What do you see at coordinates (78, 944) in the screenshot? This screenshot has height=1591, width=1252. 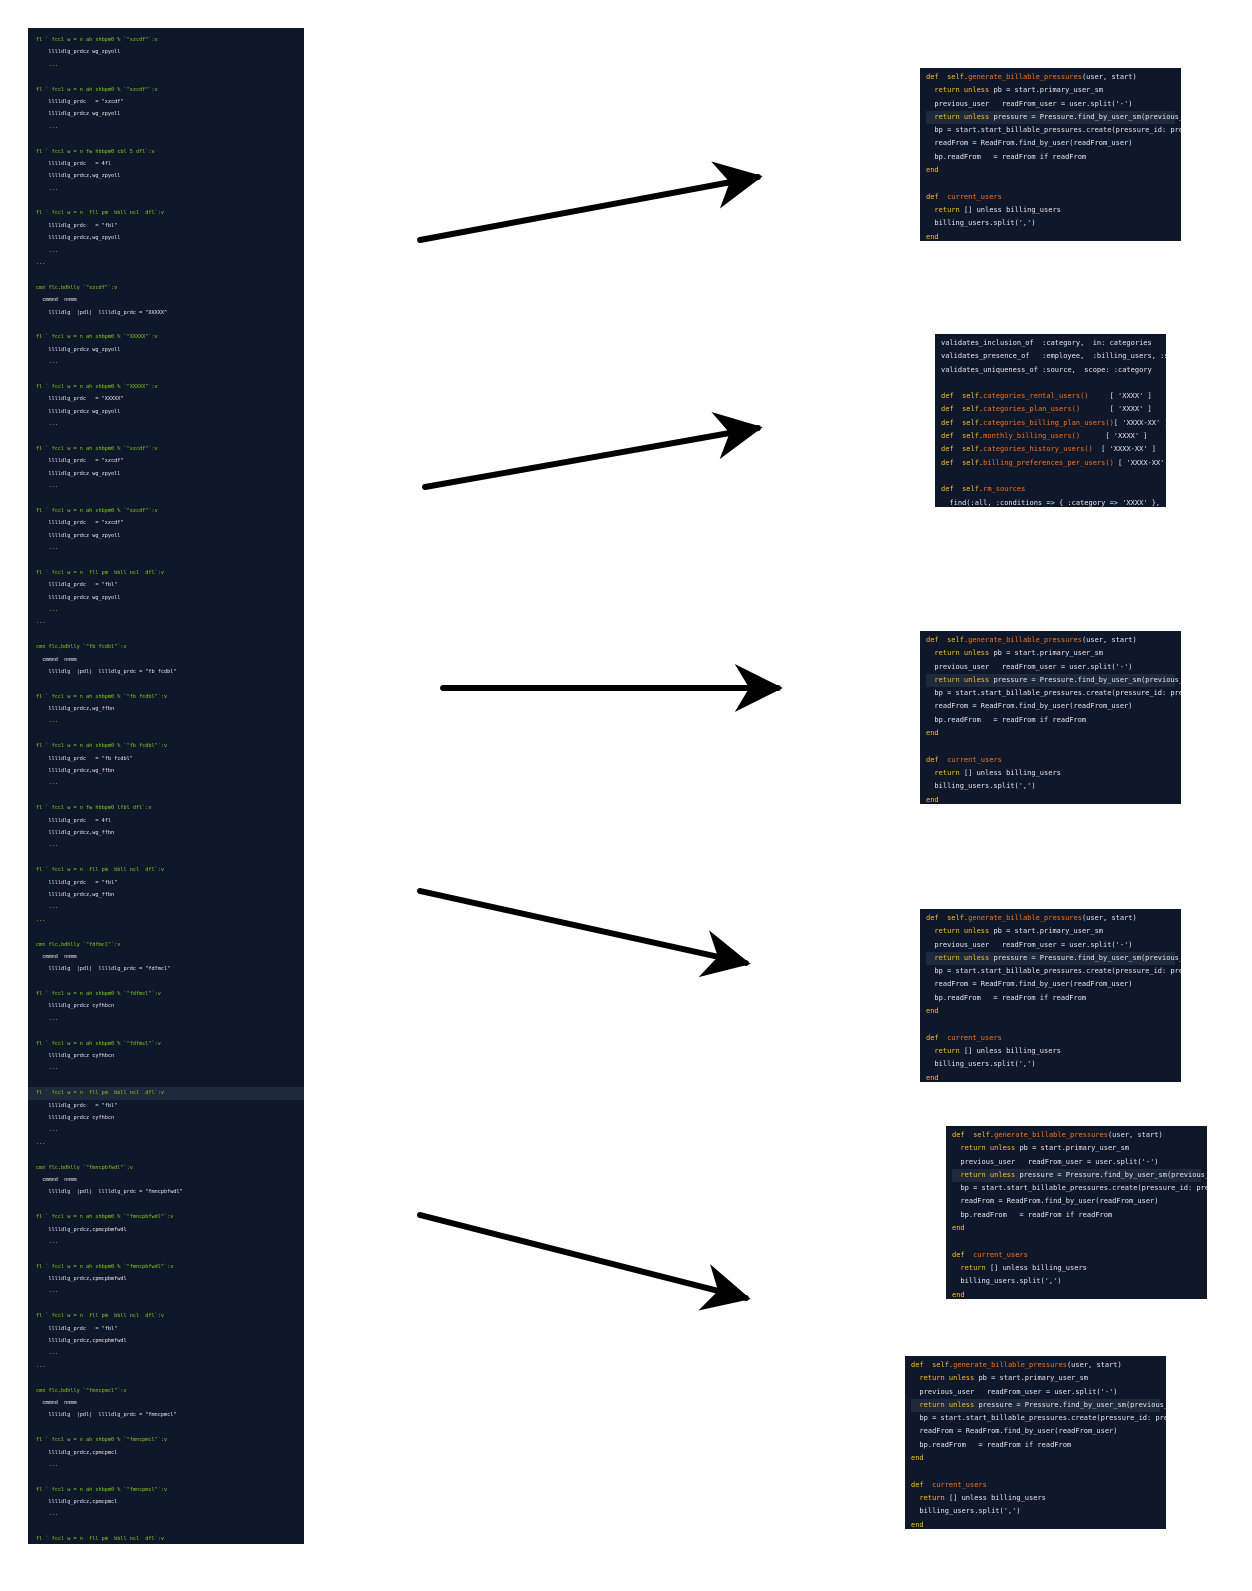 I see `code-line: cmn flc,bdhlly `"fdfmcl"`:v` at bounding box center [78, 944].